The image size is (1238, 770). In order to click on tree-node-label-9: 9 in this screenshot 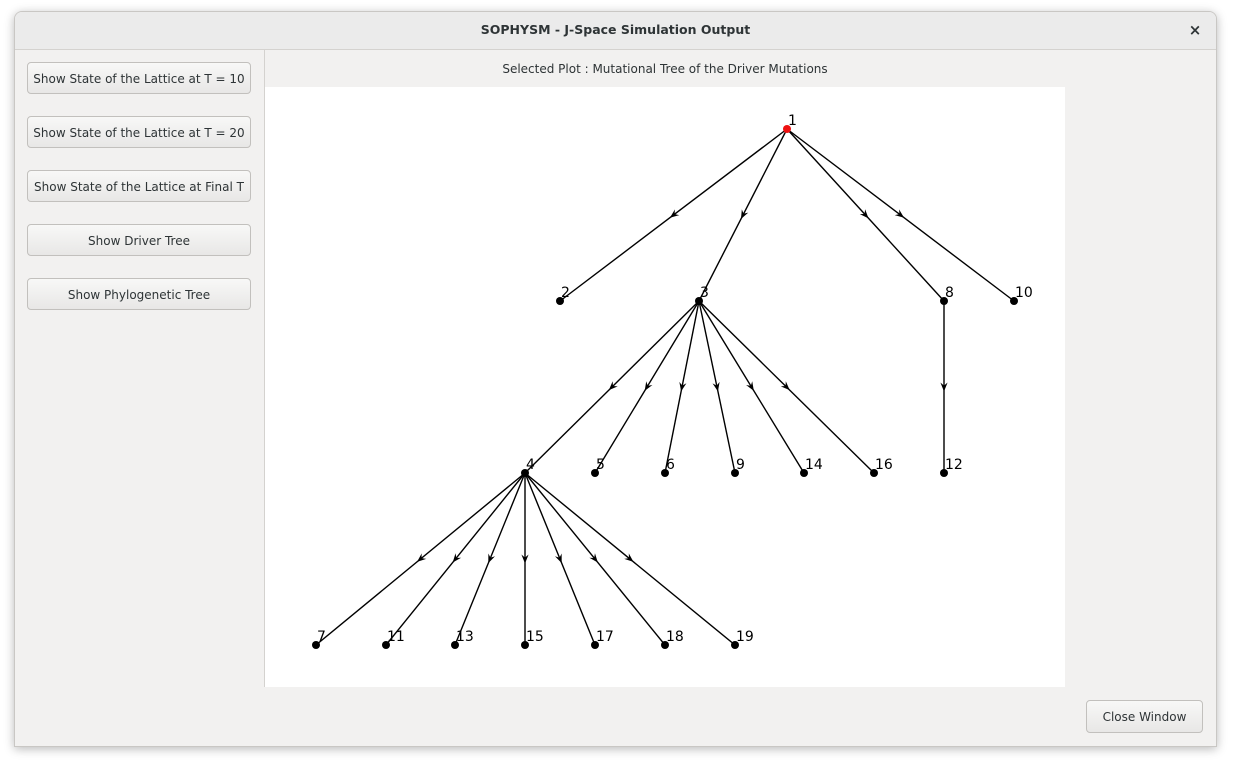, I will do `click(740, 465)`.